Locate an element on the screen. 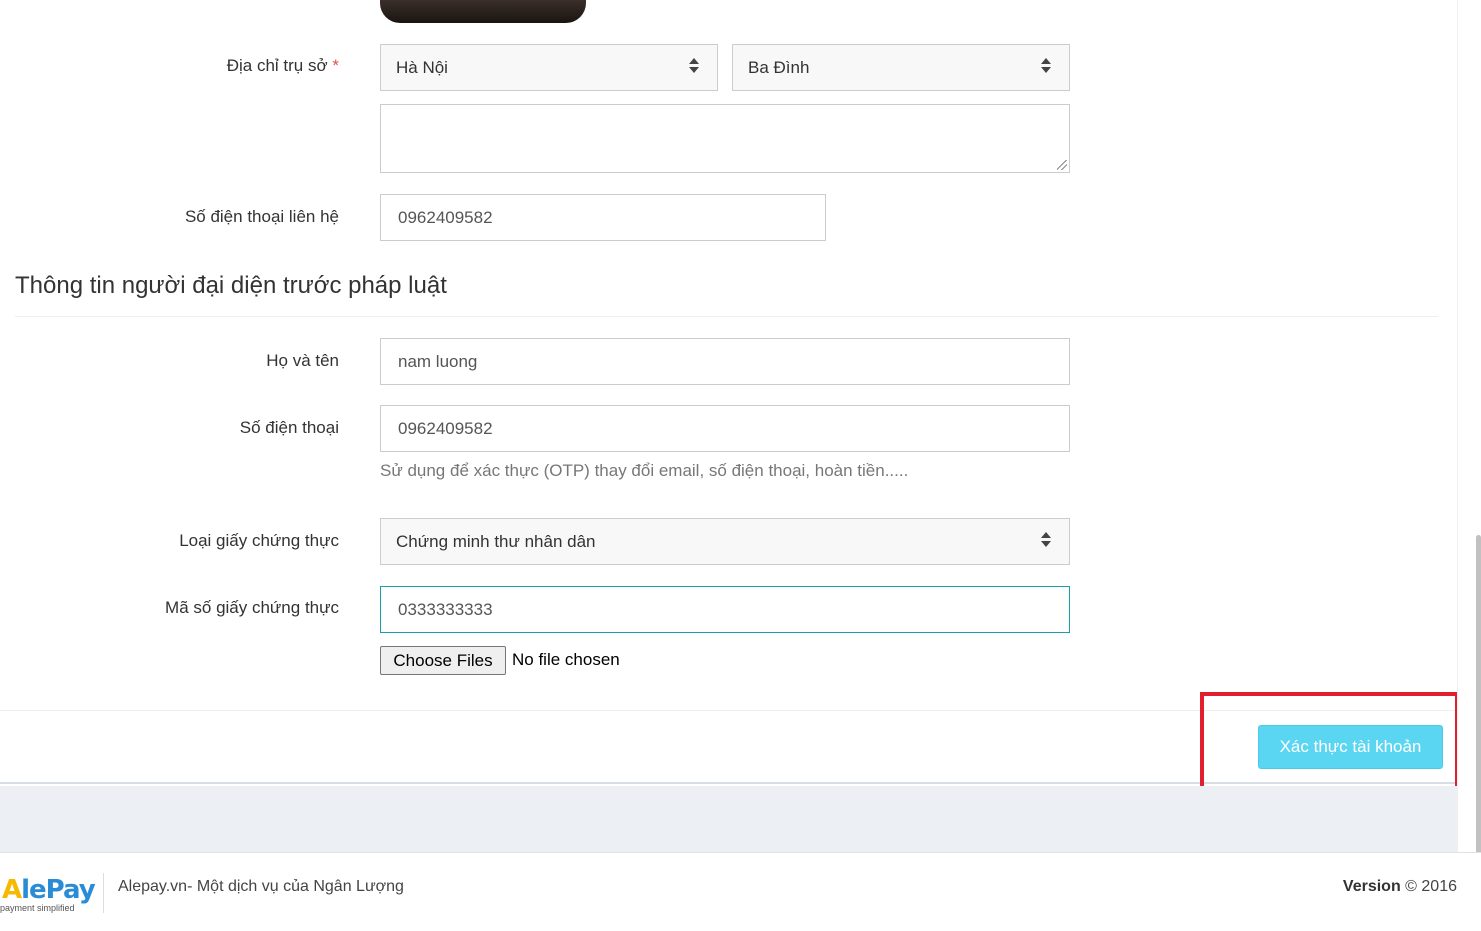 The image size is (1481, 931). page-background-band is located at coordinates (740, 819).